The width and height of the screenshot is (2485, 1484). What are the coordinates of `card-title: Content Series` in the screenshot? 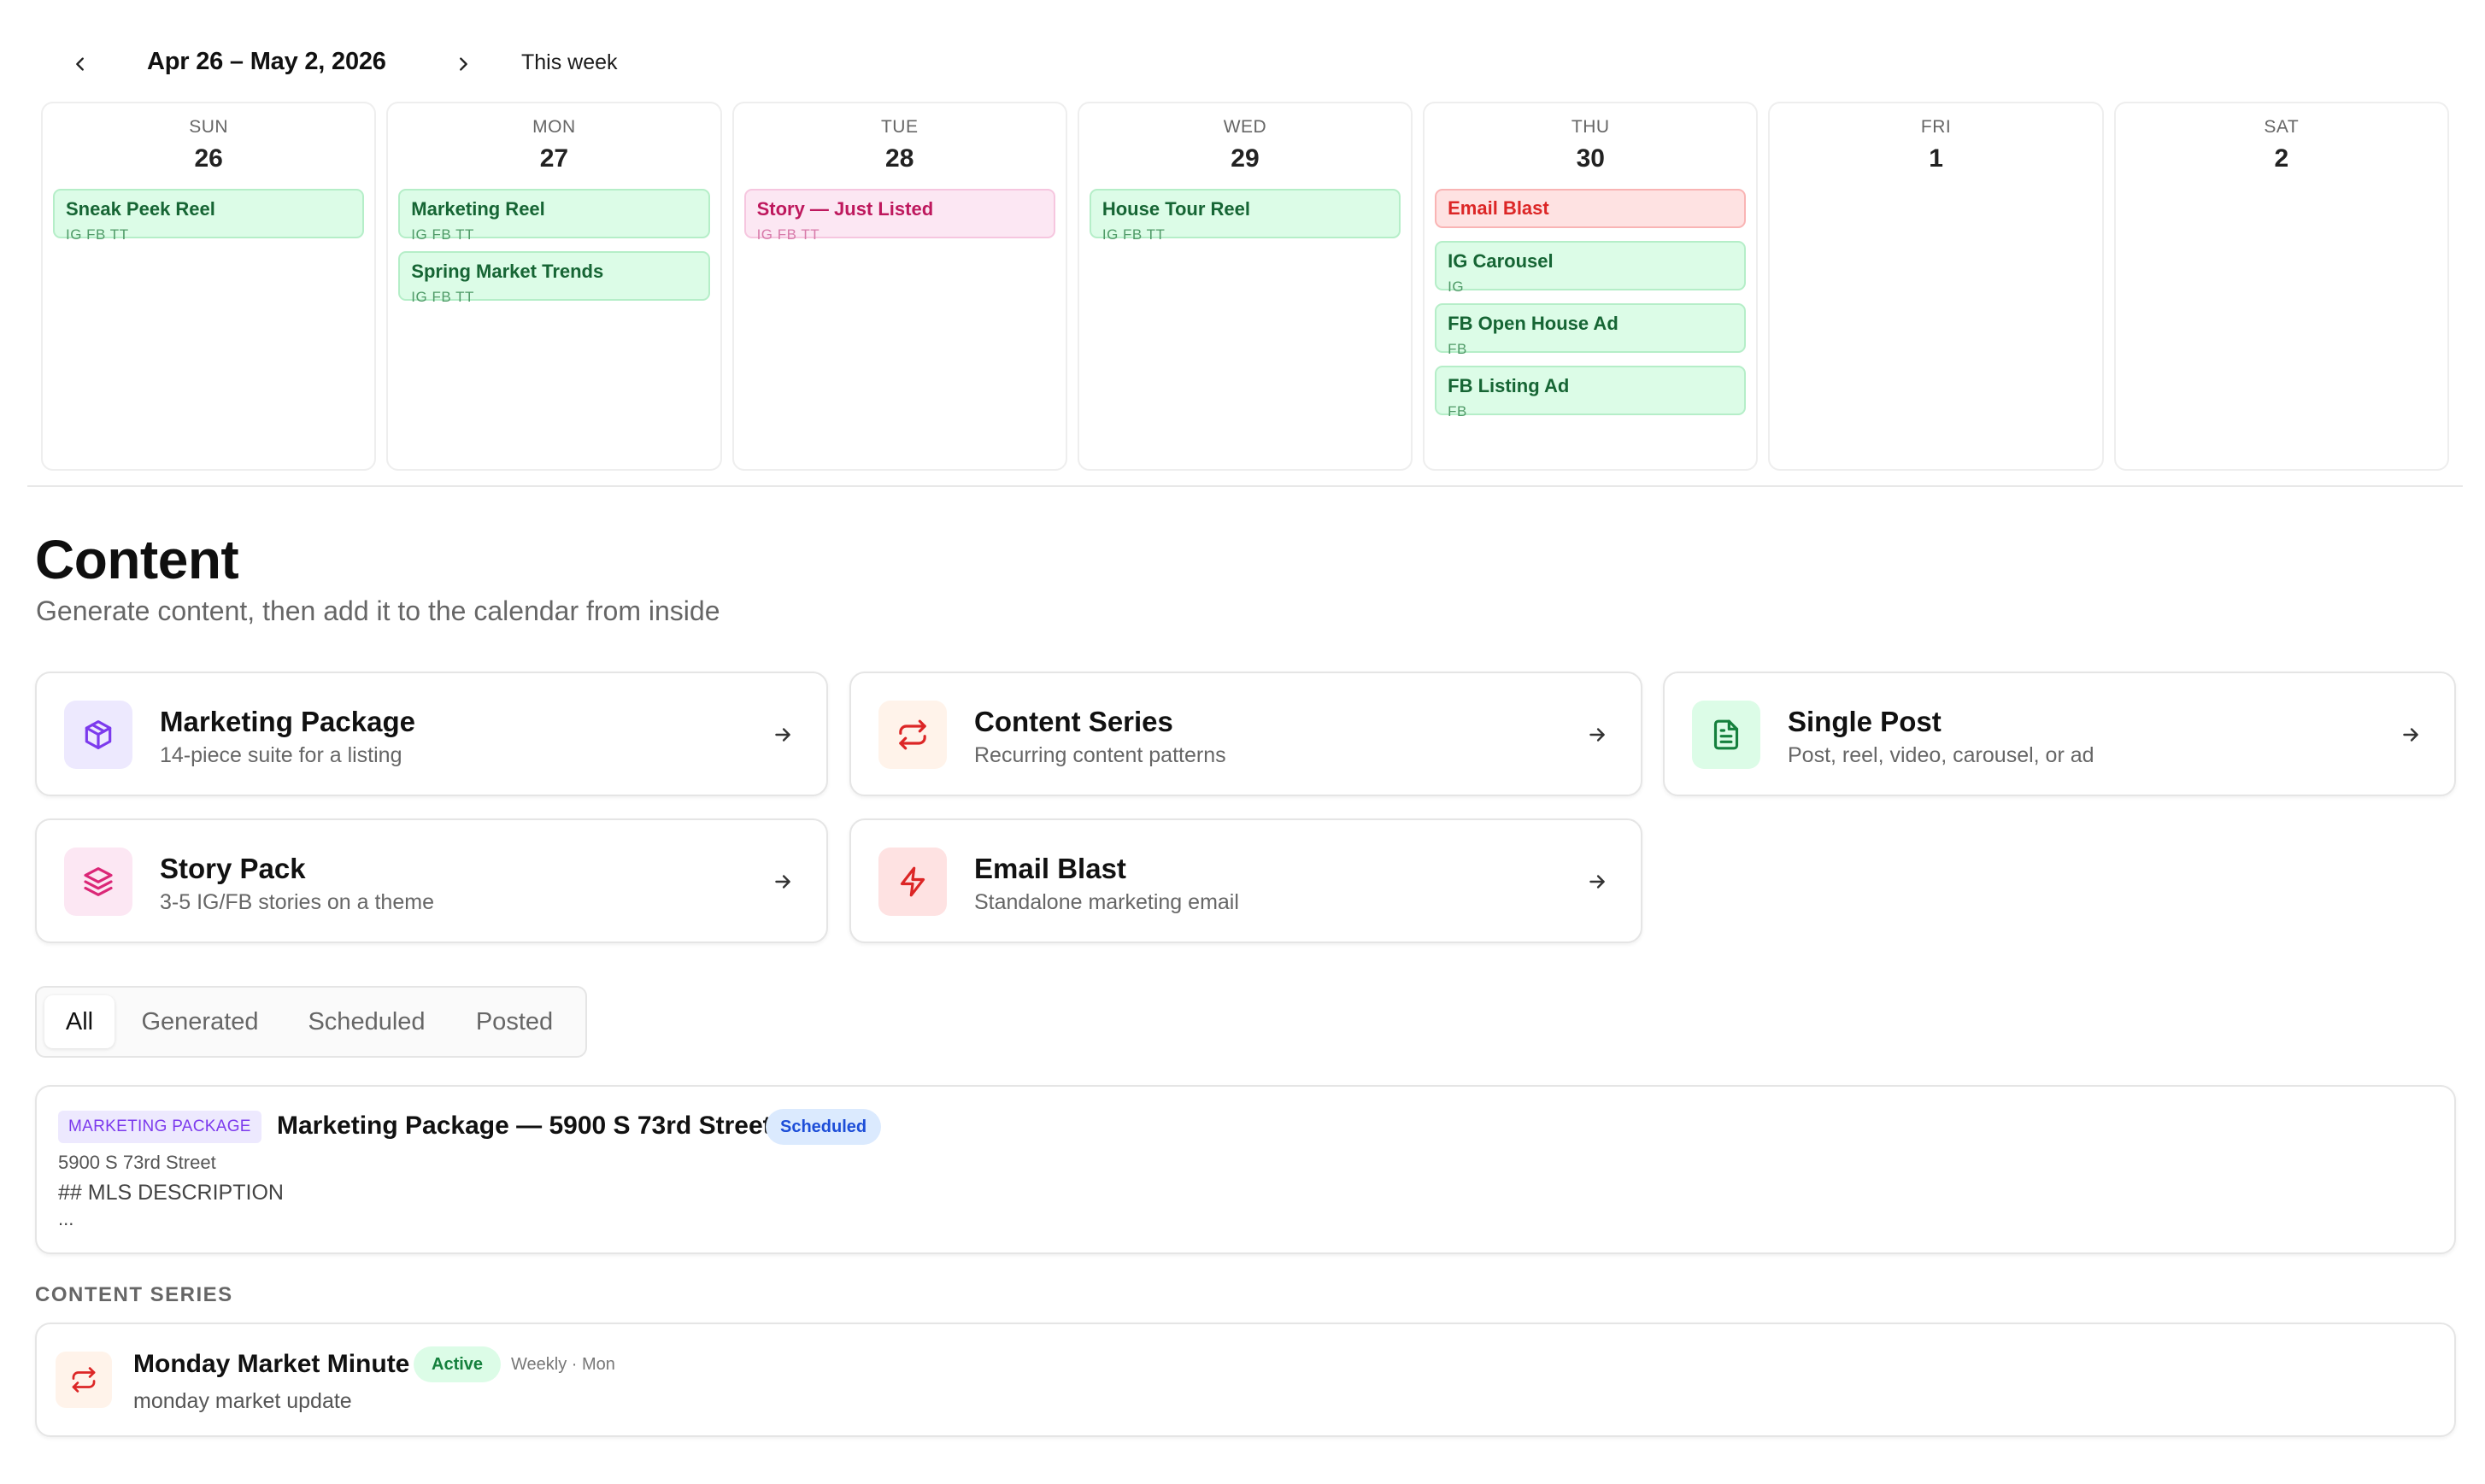 It's located at (1073, 721).